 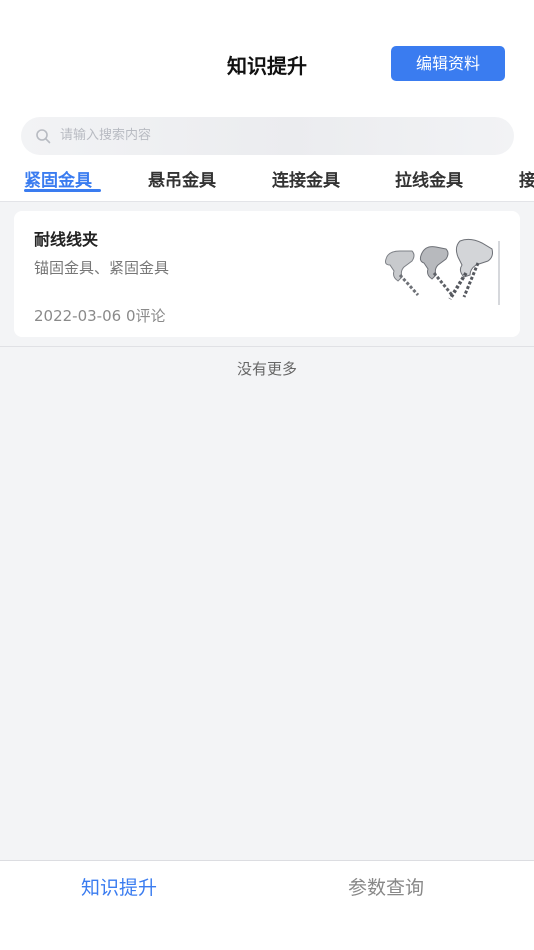 I want to click on bottom-tab-bar: 知识提升 参数查询, so click(x=267, y=905).